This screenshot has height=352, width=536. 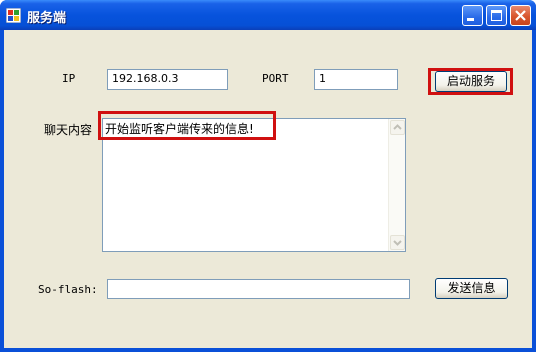 I want to click on scroll-down-button, so click(x=397, y=242).